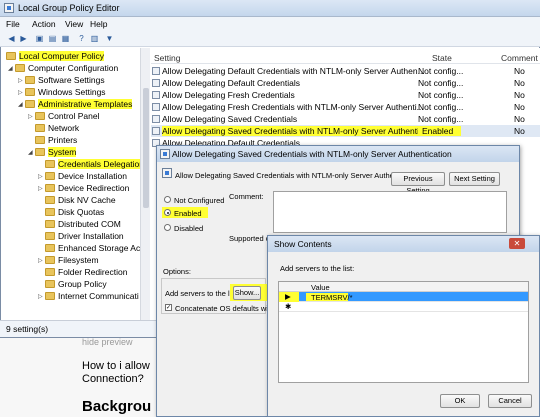 This screenshot has height=417, width=540. Describe the element at coordinates (168, 307) in the screenshot. I see `concatenate-checkbox: ✓` at that location.